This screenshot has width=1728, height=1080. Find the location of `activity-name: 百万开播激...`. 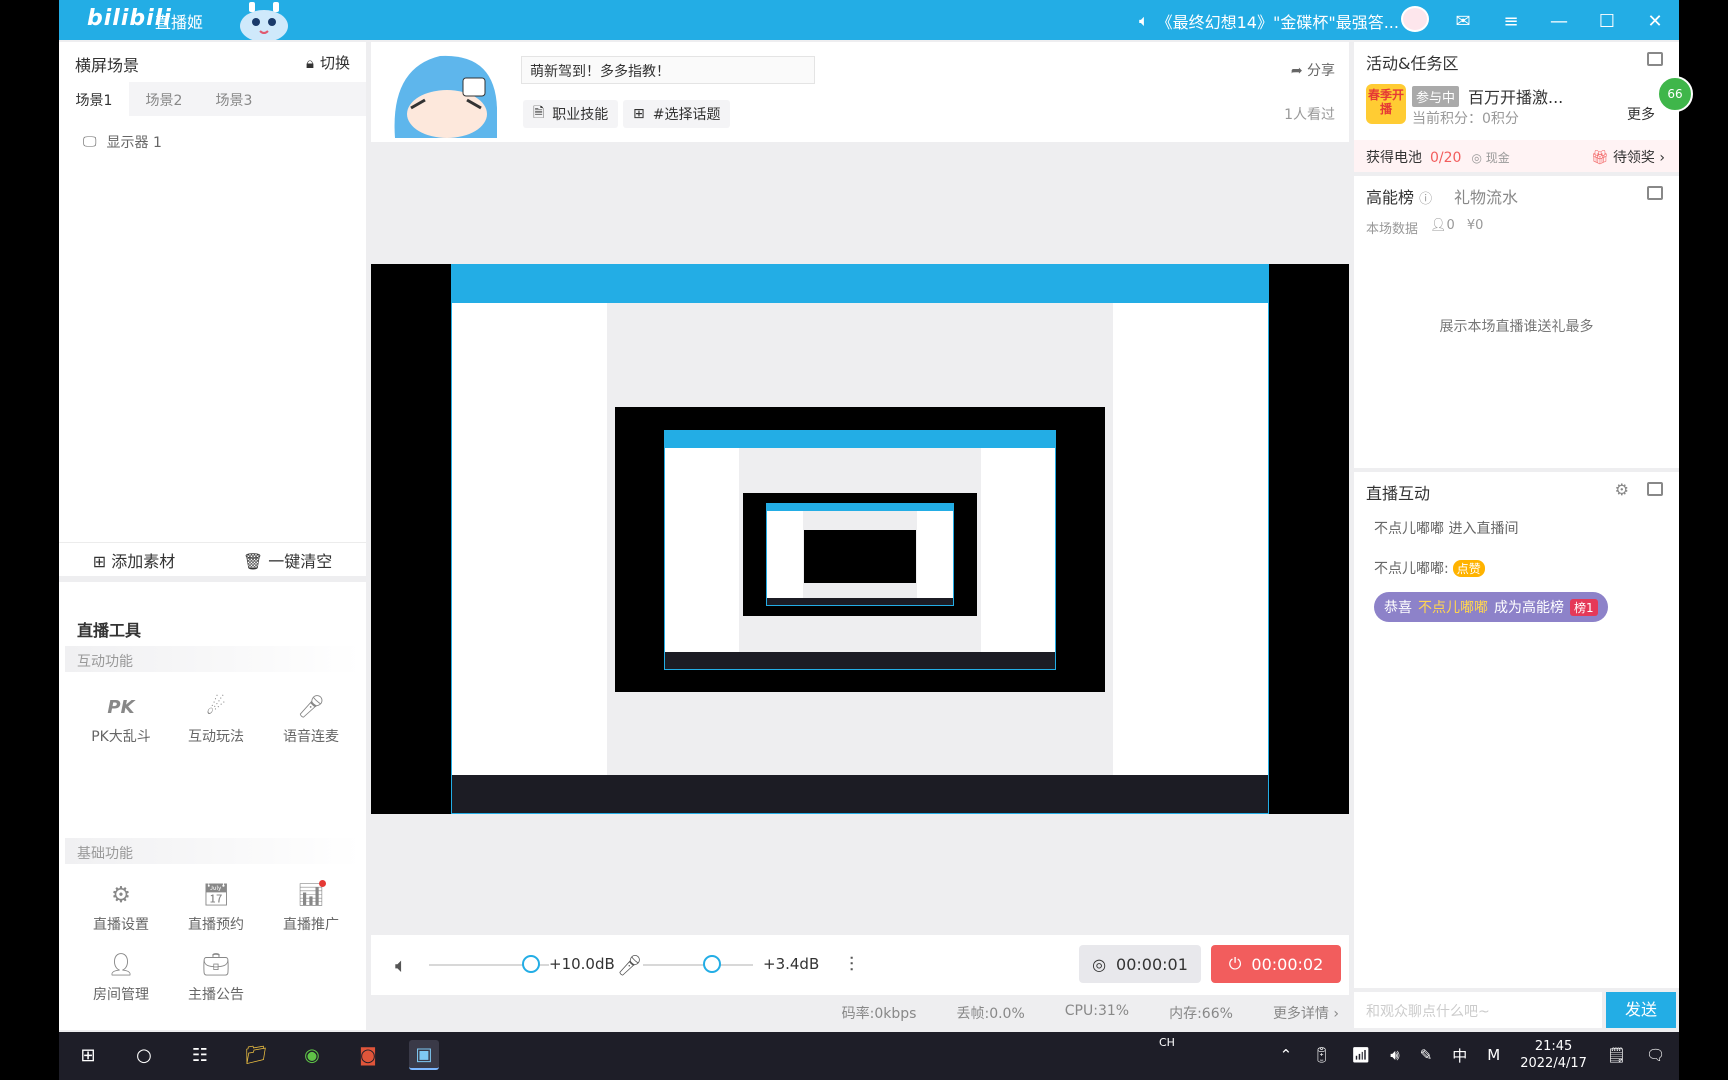

activity-name: 百万开播激... is located at coordinates (1515, 96).